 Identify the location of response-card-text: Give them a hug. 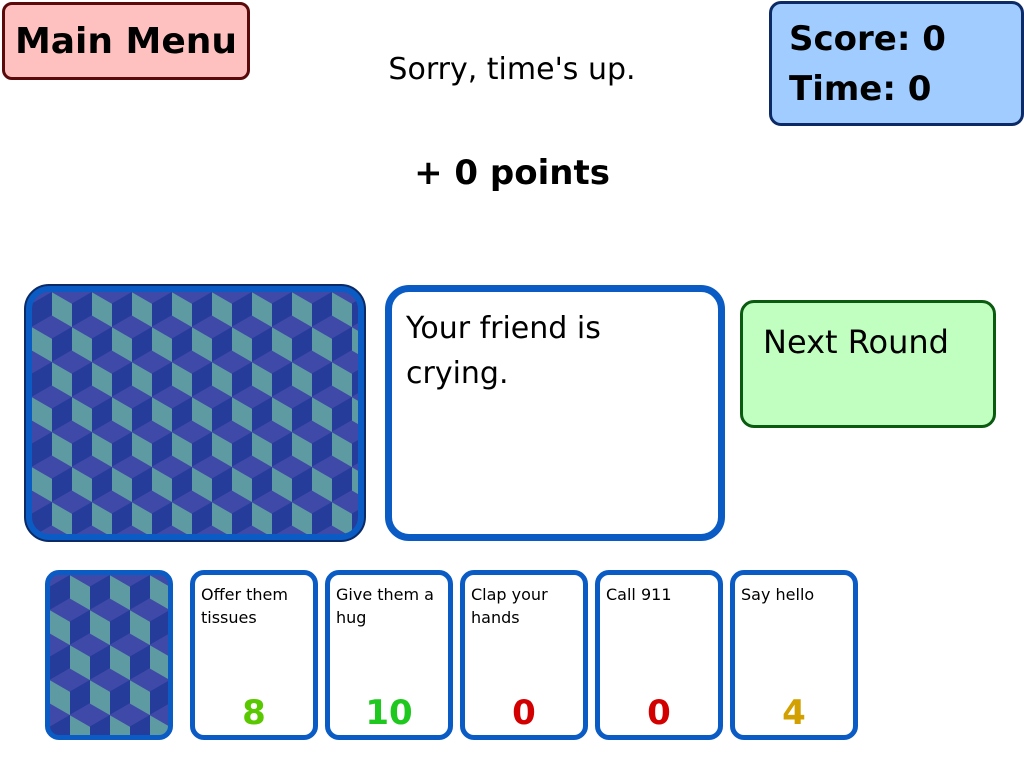
(385, 606).